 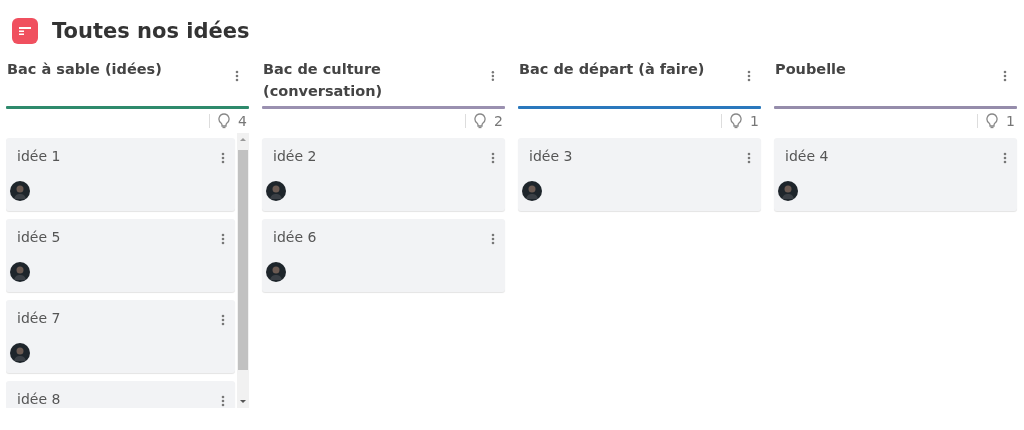 What do you see at coordinates (243, 139) in the screenshot?
I see `scroll-up-icon` at bounding box center [243, 139].